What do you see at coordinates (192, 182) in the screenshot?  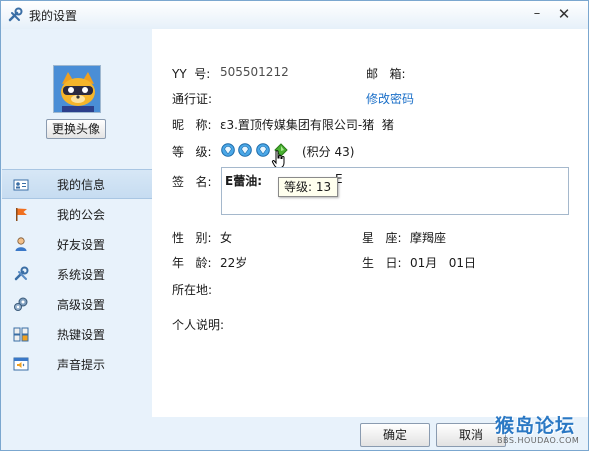 I see `signature-label: 签 名:` at bounding box center [192, 182].